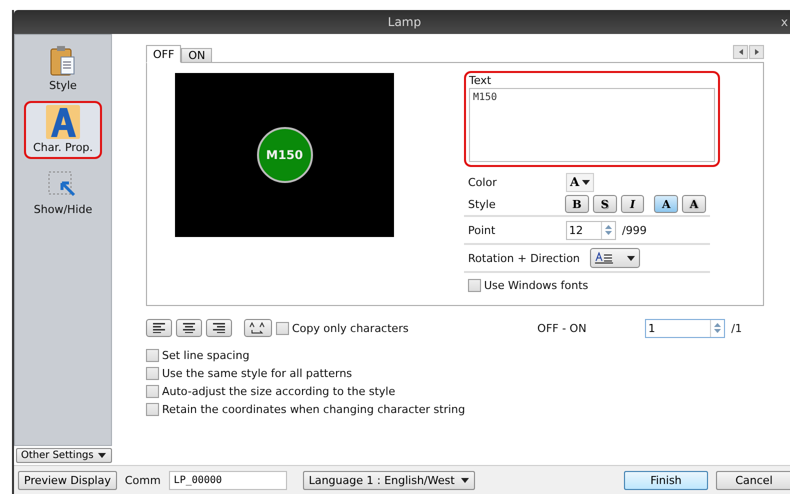 This screenshot has height=494, width=790. What do you see at coordinates (784, 22) in the screenshot?
I see `close-button: x` at bounding box center [784, 22].